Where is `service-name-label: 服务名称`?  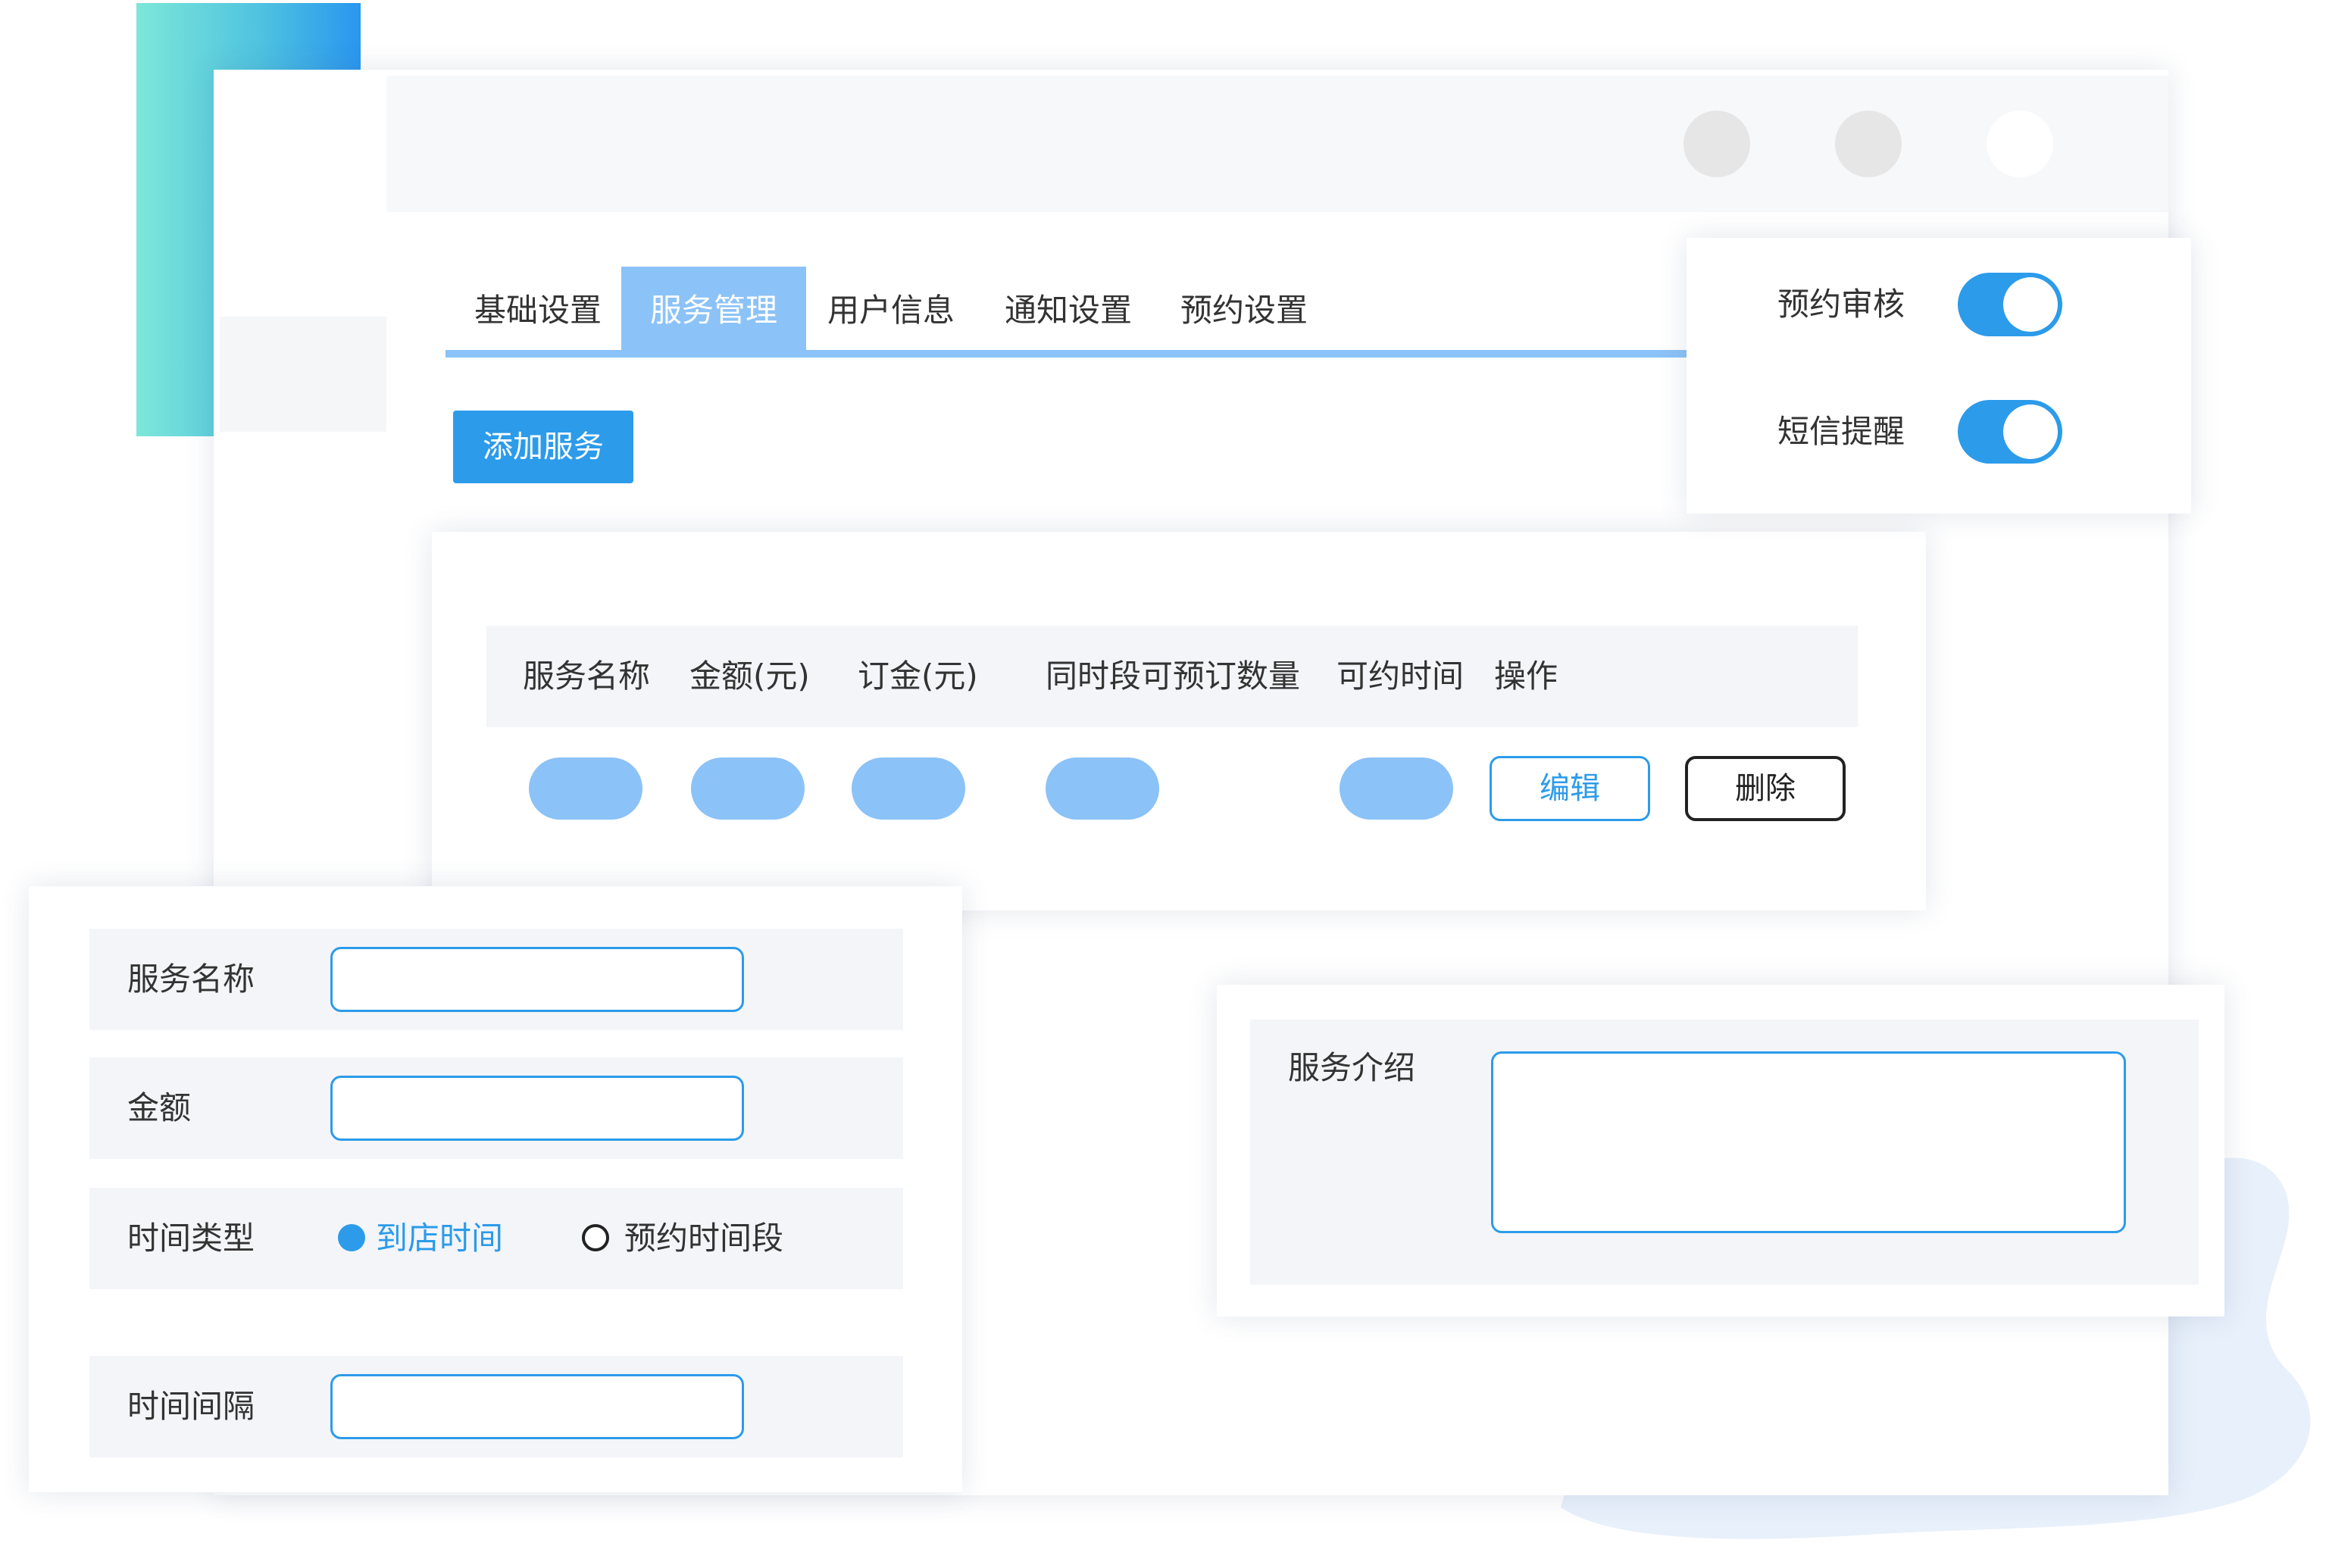 service-name-label: 服务名称 is located at coordinates (191, 979).